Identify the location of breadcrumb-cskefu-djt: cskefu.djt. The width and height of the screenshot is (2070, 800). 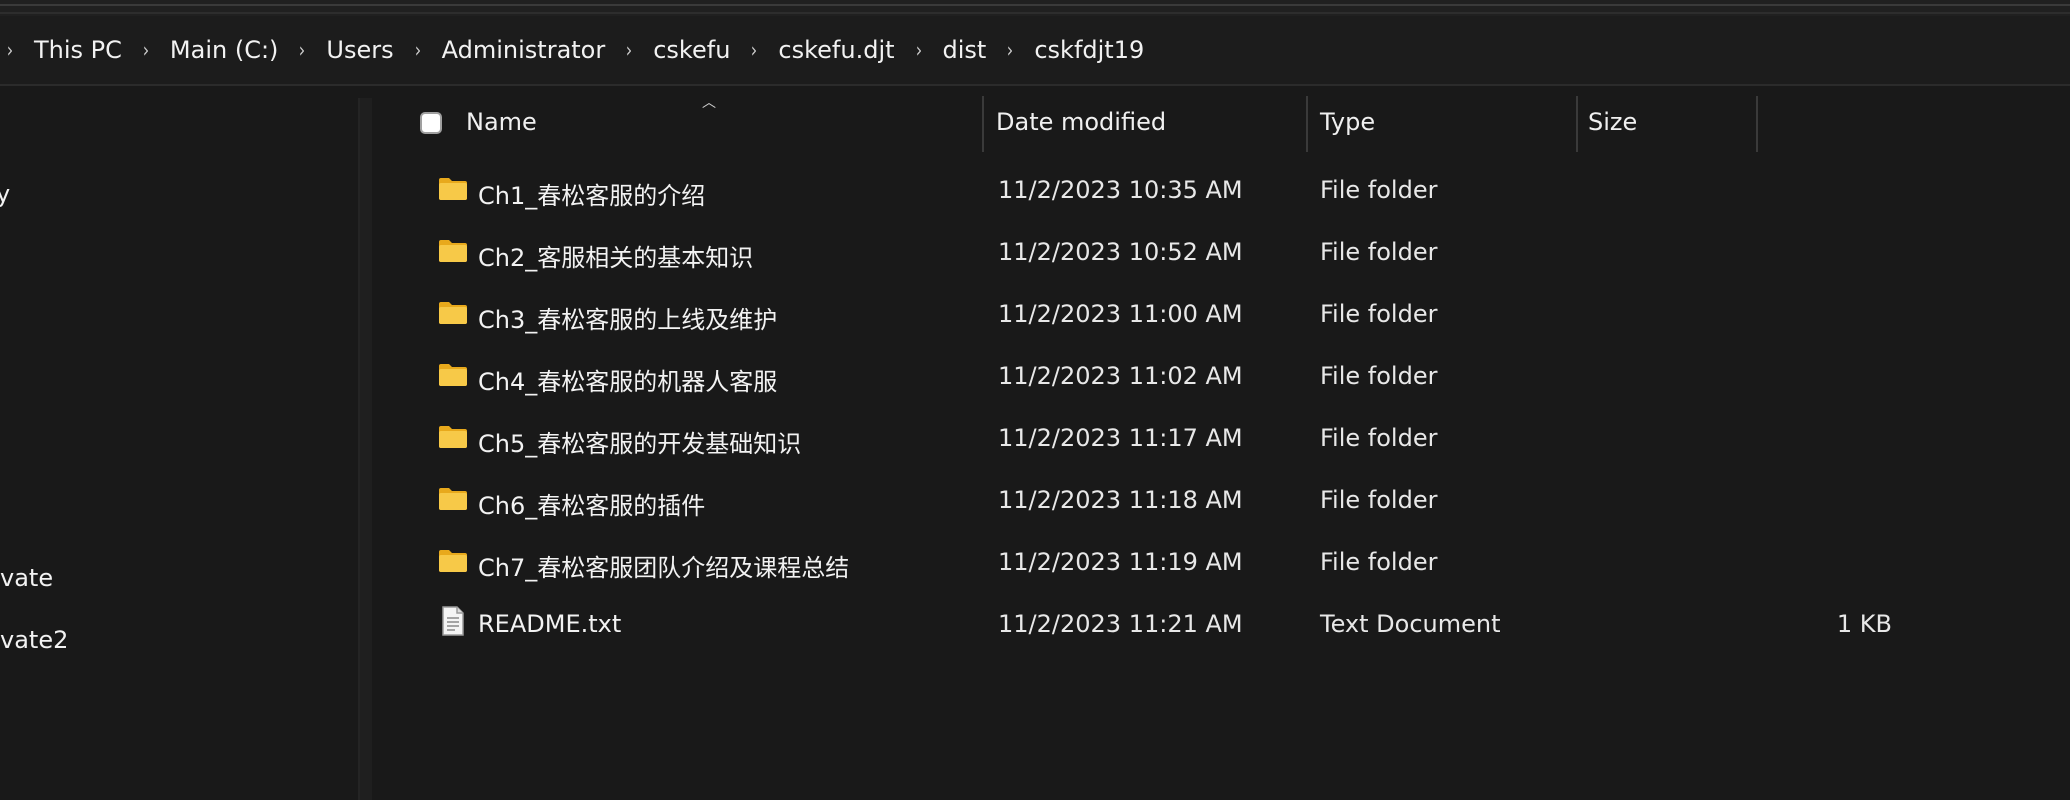
(836, 50).